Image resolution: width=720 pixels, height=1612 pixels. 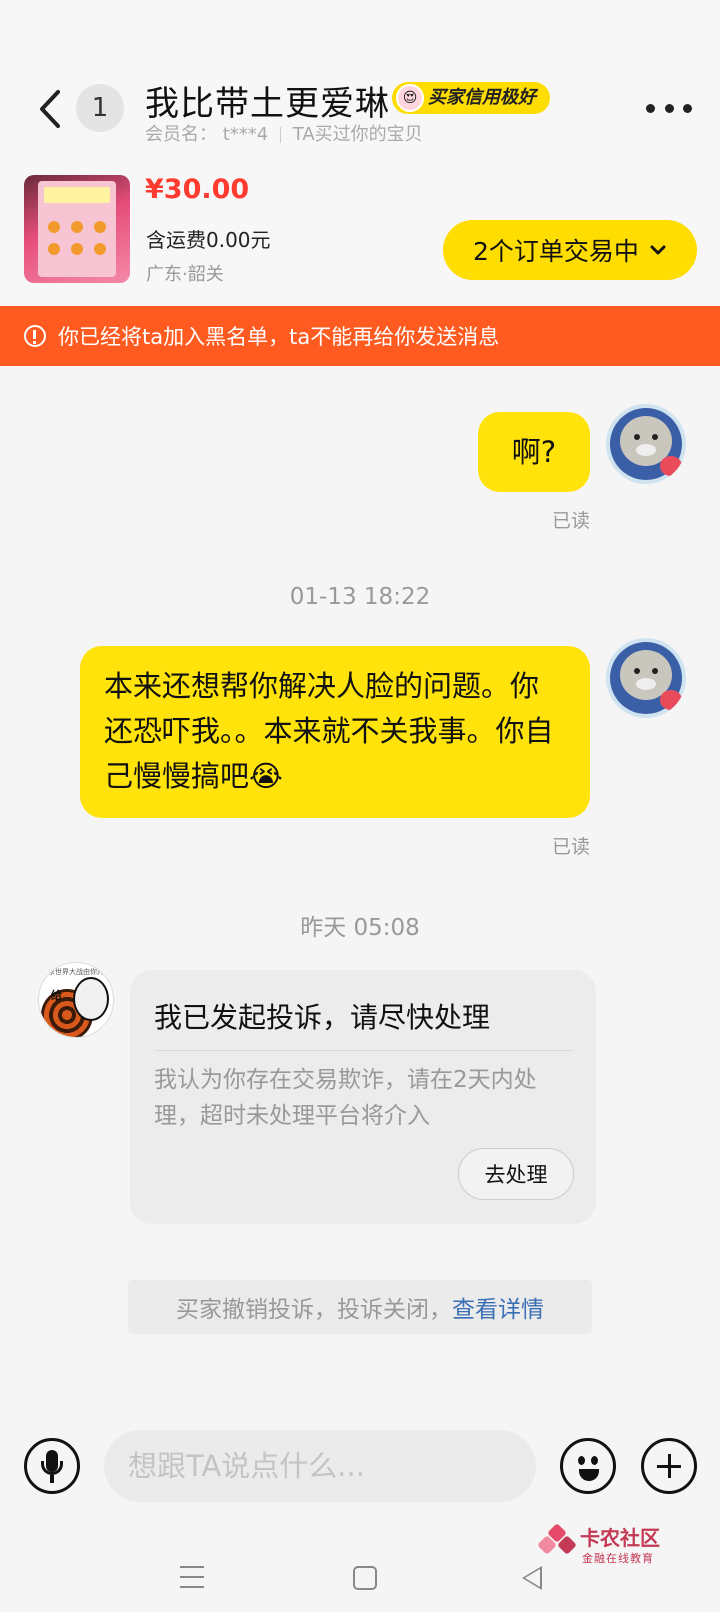 What do you see at coordinates (360, 928) in the screenshot?
I see `timestamp: 昨天 05:08` at bounding box center [360, 928].